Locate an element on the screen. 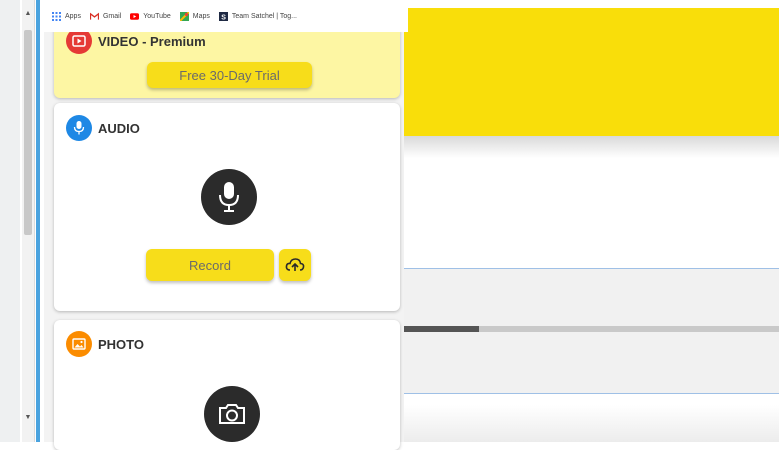  bookmark-label: YouTube is located at coordinates (157, 16).